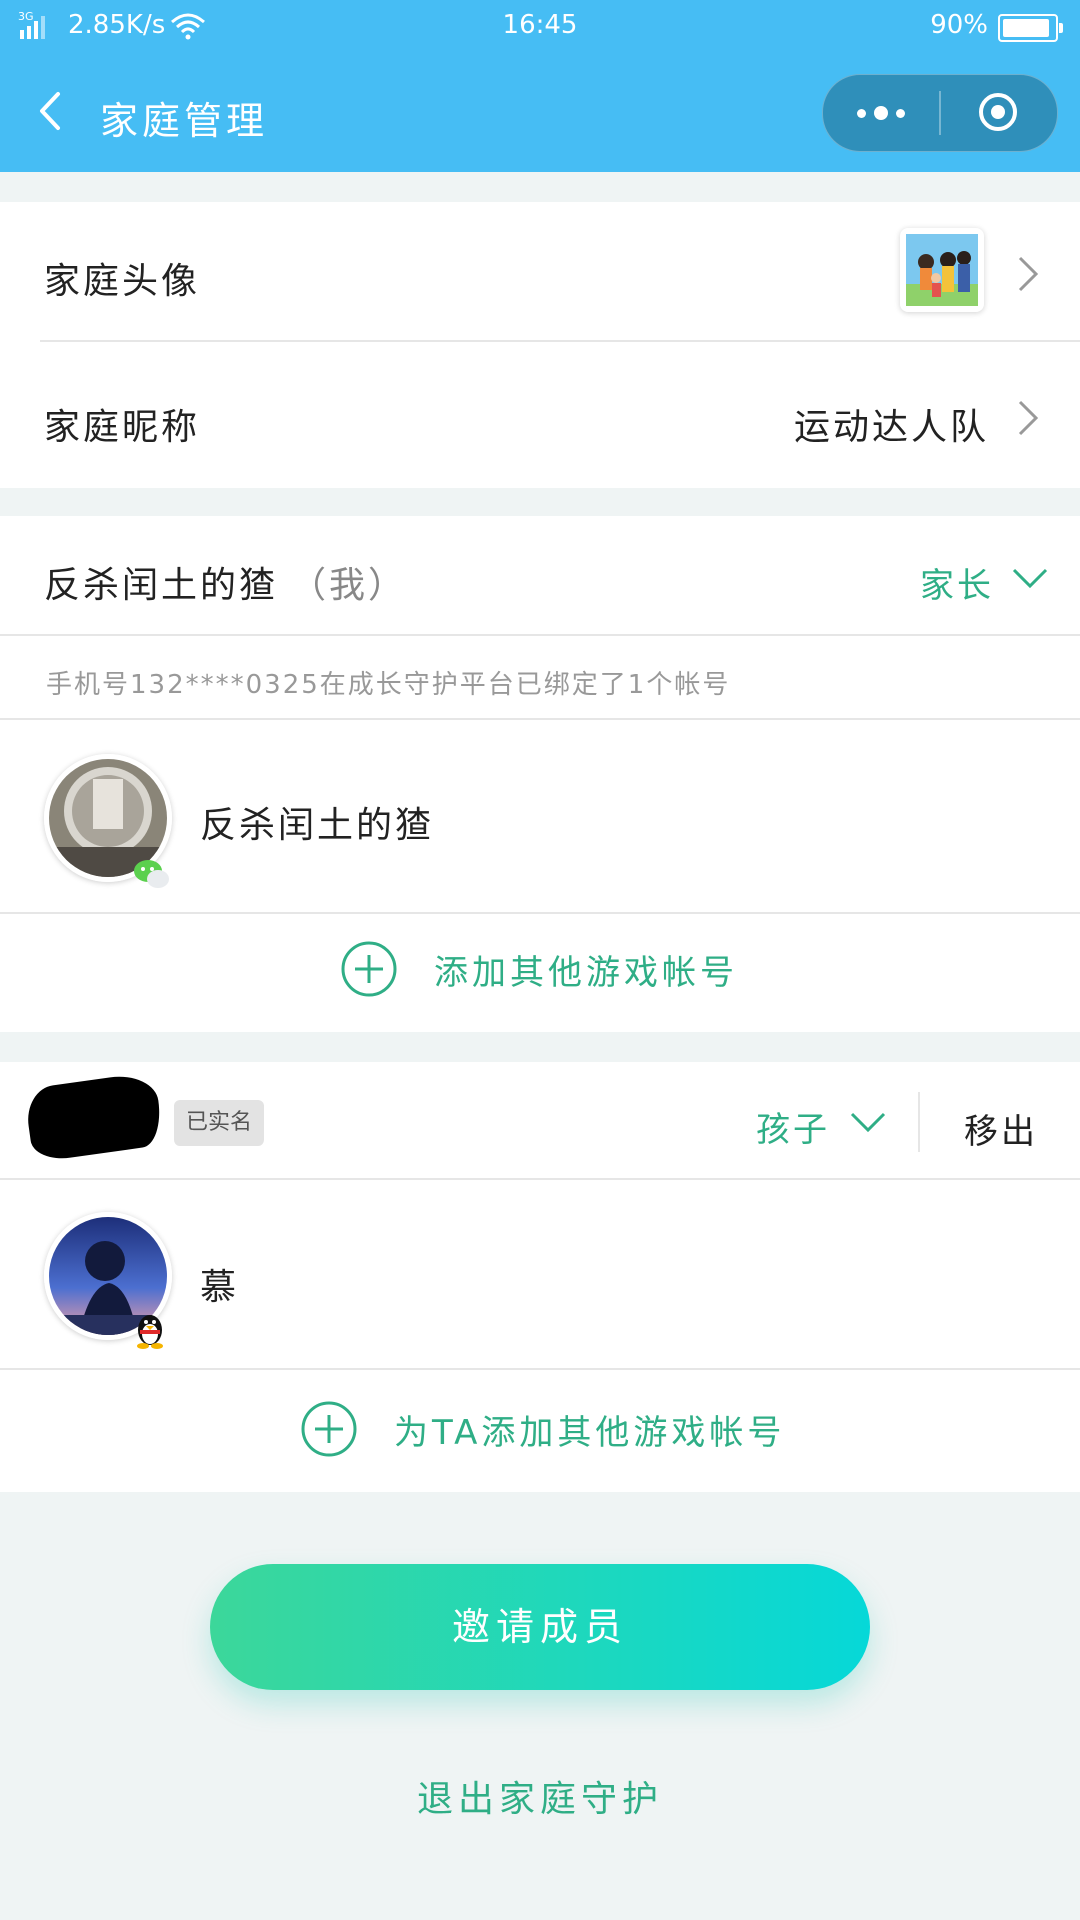 The image size is (1080, 1920). I want to click on battery-percent: 90%, so click(959, 25).